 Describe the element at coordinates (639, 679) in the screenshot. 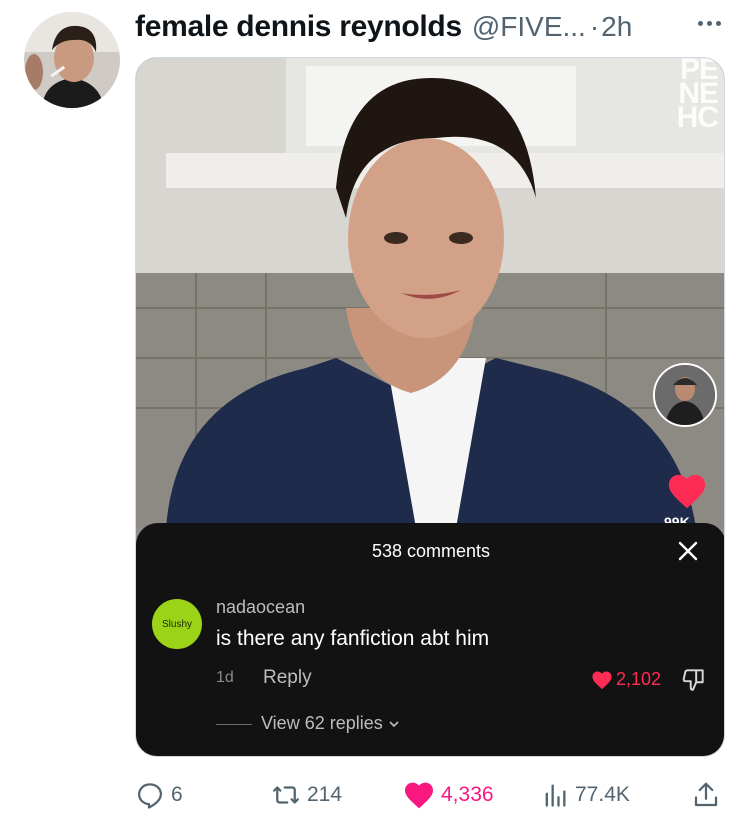

I see `comment-like-count: 2,102` at that location.